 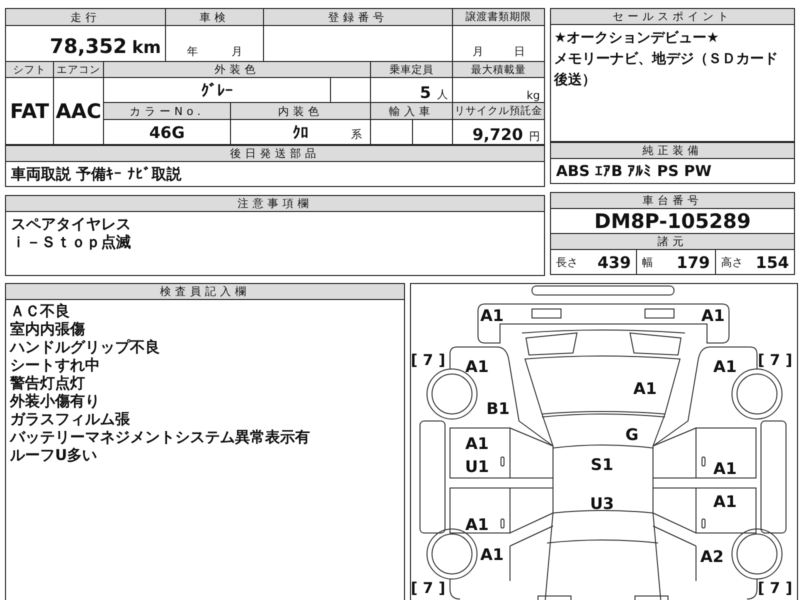 I want to click on inspector-note: 室内内張傷, so click(x=48, y=329).